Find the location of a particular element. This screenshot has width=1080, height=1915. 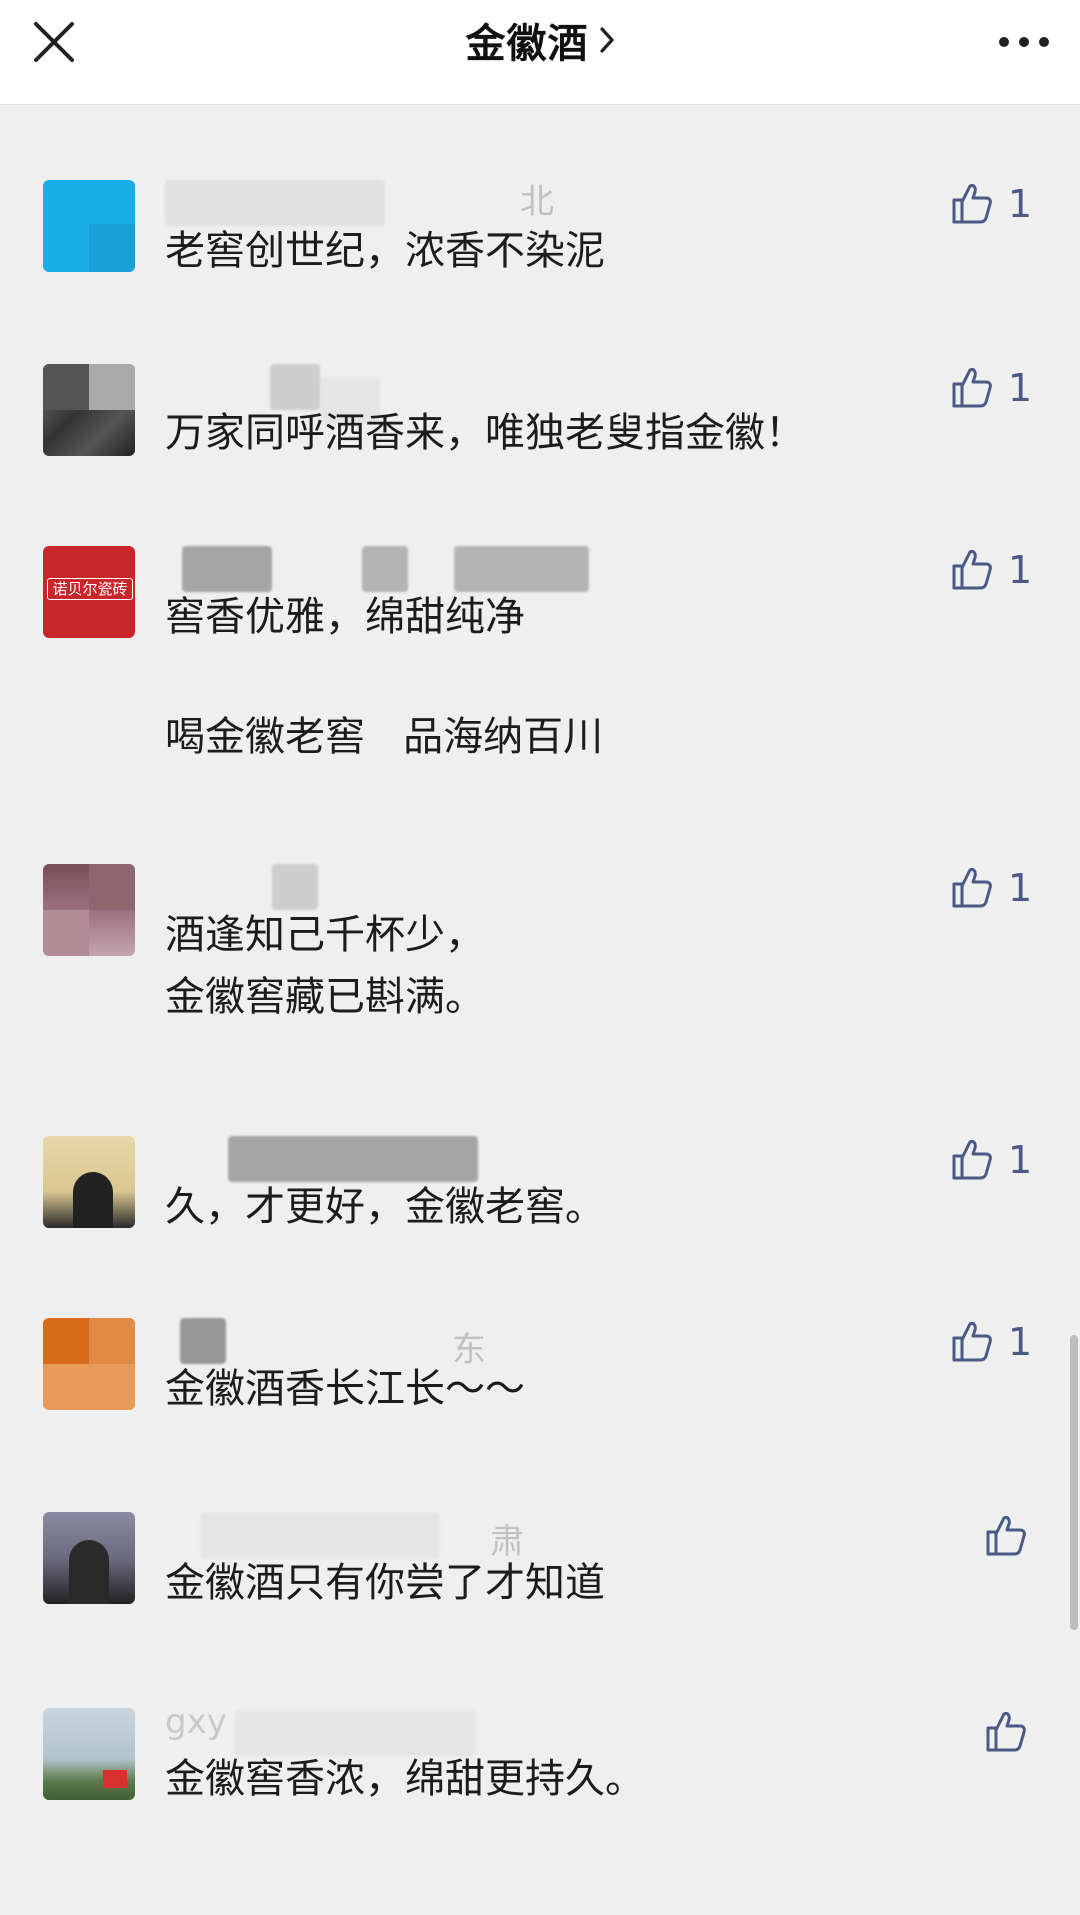

username: gxy is located at coordinates (196, 1722).